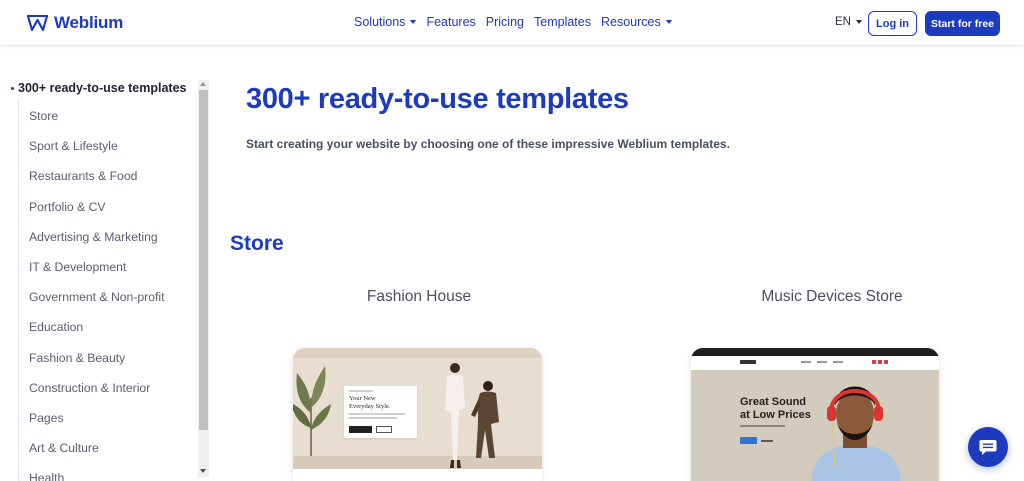  I want to click on sidebar-item-advertising-marketing: Advertising & Marketing, so click(96, 245).